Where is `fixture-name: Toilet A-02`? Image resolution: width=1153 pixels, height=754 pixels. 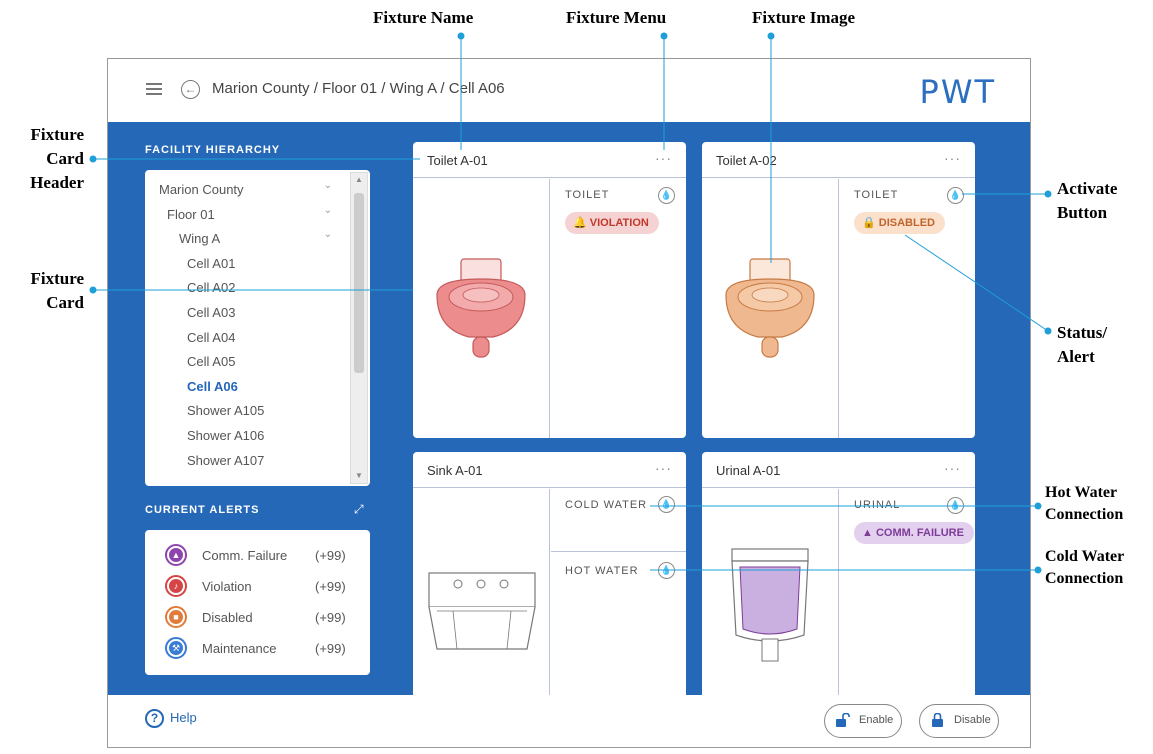 fixture-name: Toilet A-02 is located at coordinates (746, 160).